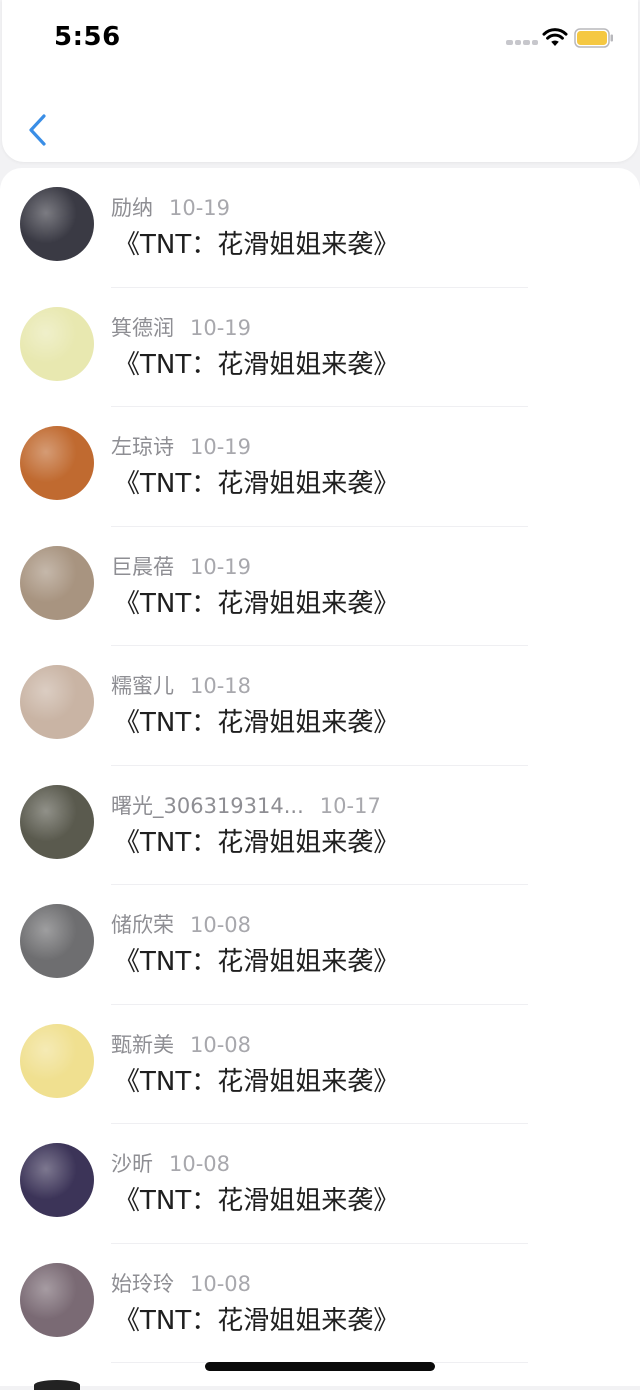 The image size is (640, 1390). What do you see at coordinates (132, 1164) in the screenshot?
I see `user-name: 沙昕` at bounding box center [132, 1164].